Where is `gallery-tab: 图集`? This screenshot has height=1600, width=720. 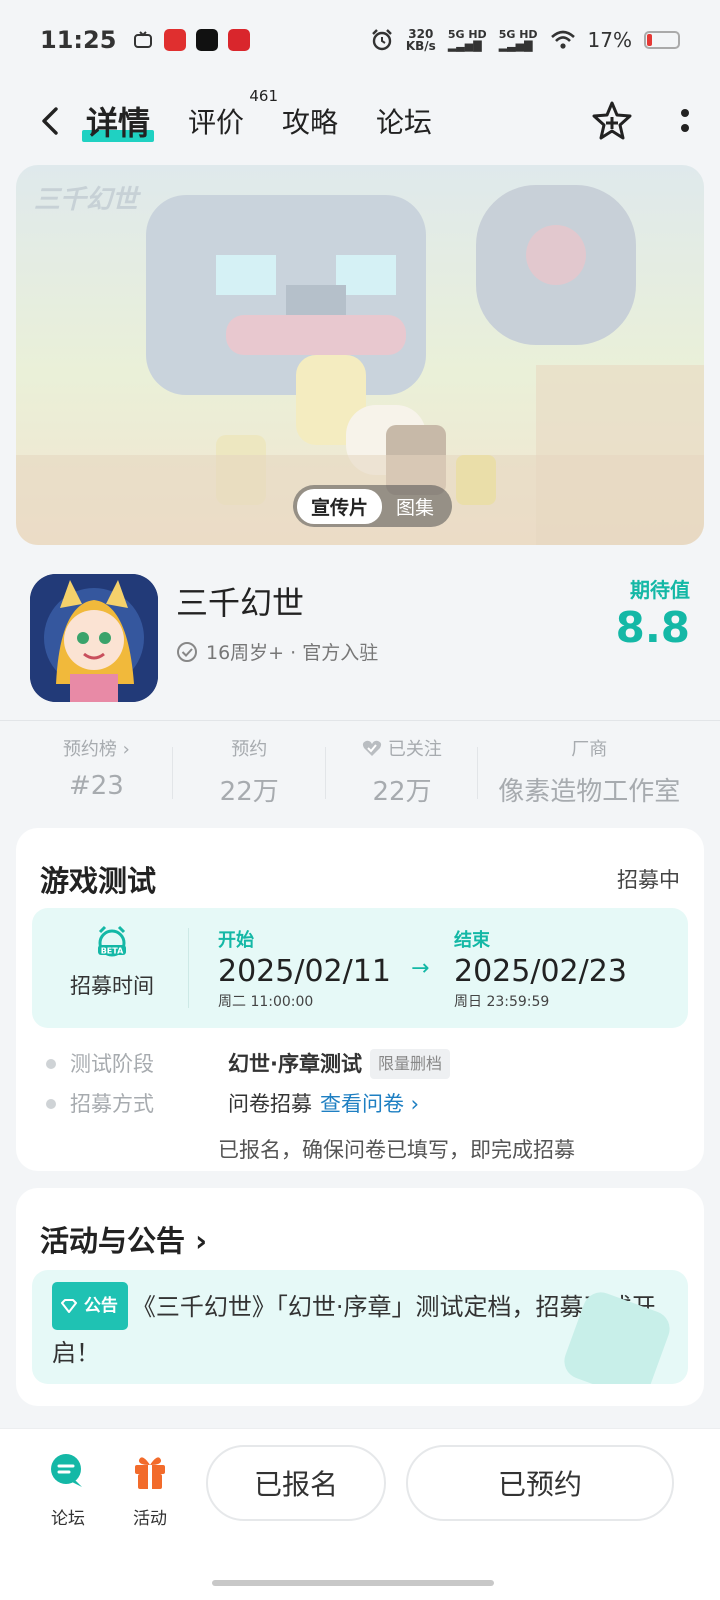 gallery-tab: 图集 is located at coordinates (415, 506).